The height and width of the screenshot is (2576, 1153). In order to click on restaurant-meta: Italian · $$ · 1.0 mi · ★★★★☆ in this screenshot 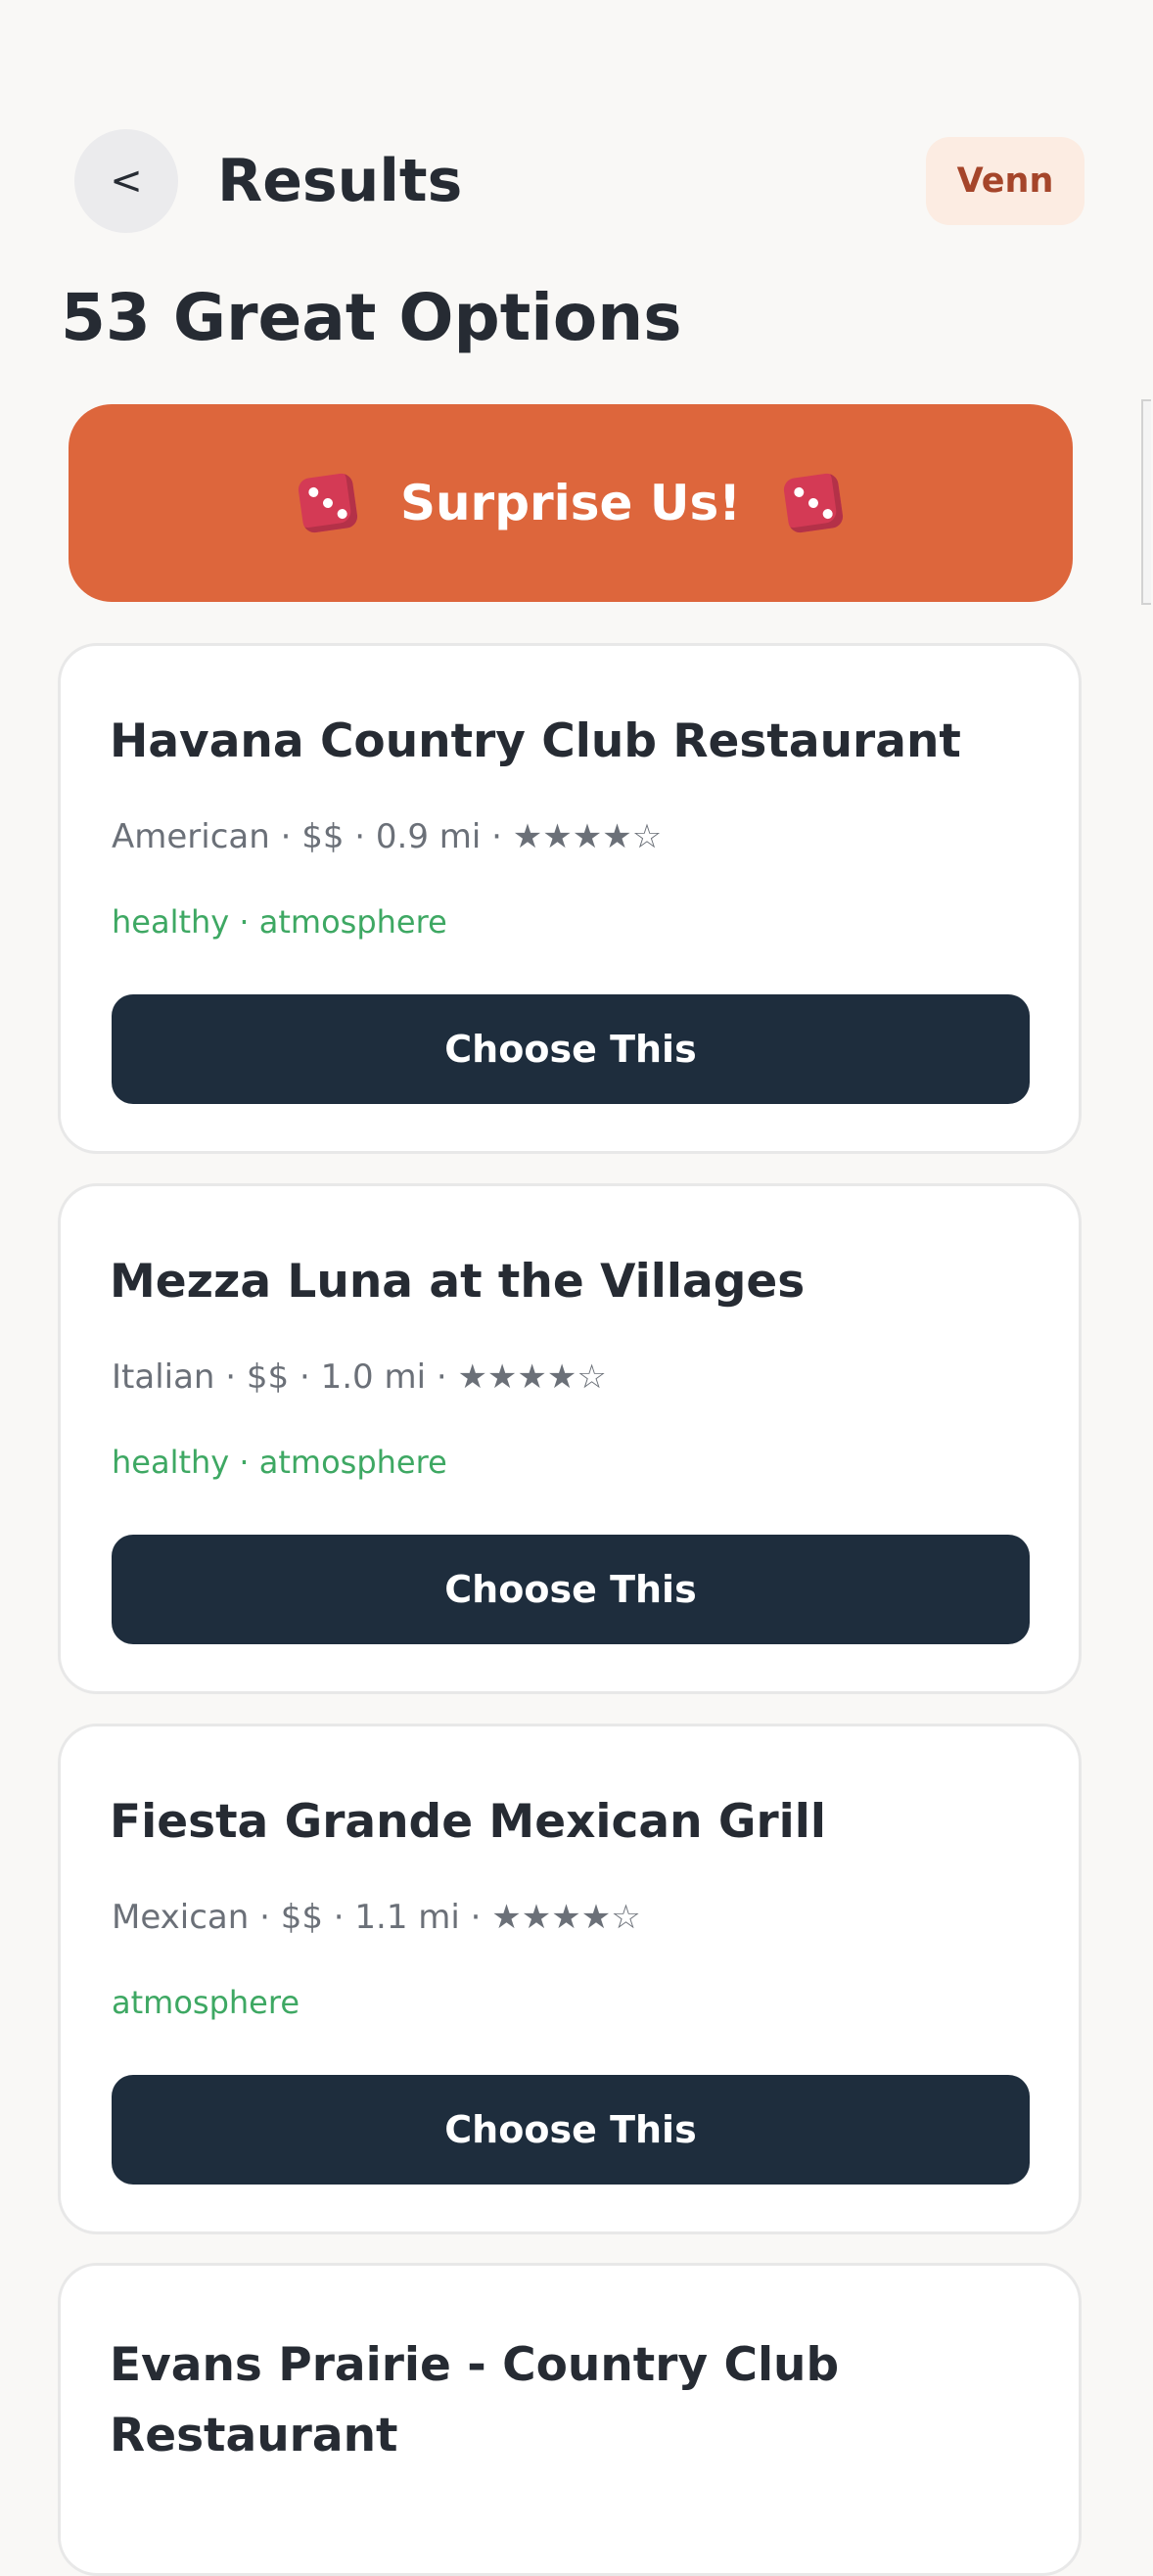, I will do `click(359, 1377)`.